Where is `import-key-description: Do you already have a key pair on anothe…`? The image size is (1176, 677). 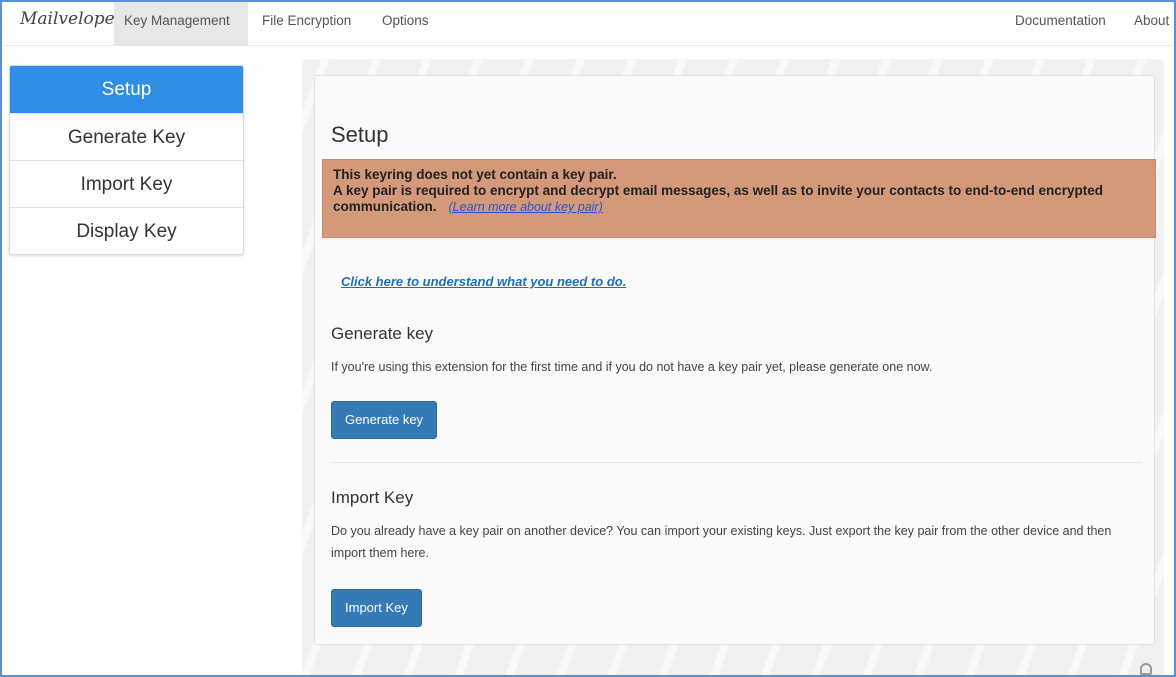 import-key-description: Do you already have a key pair on anothe… is located at coordinates (721, 542).